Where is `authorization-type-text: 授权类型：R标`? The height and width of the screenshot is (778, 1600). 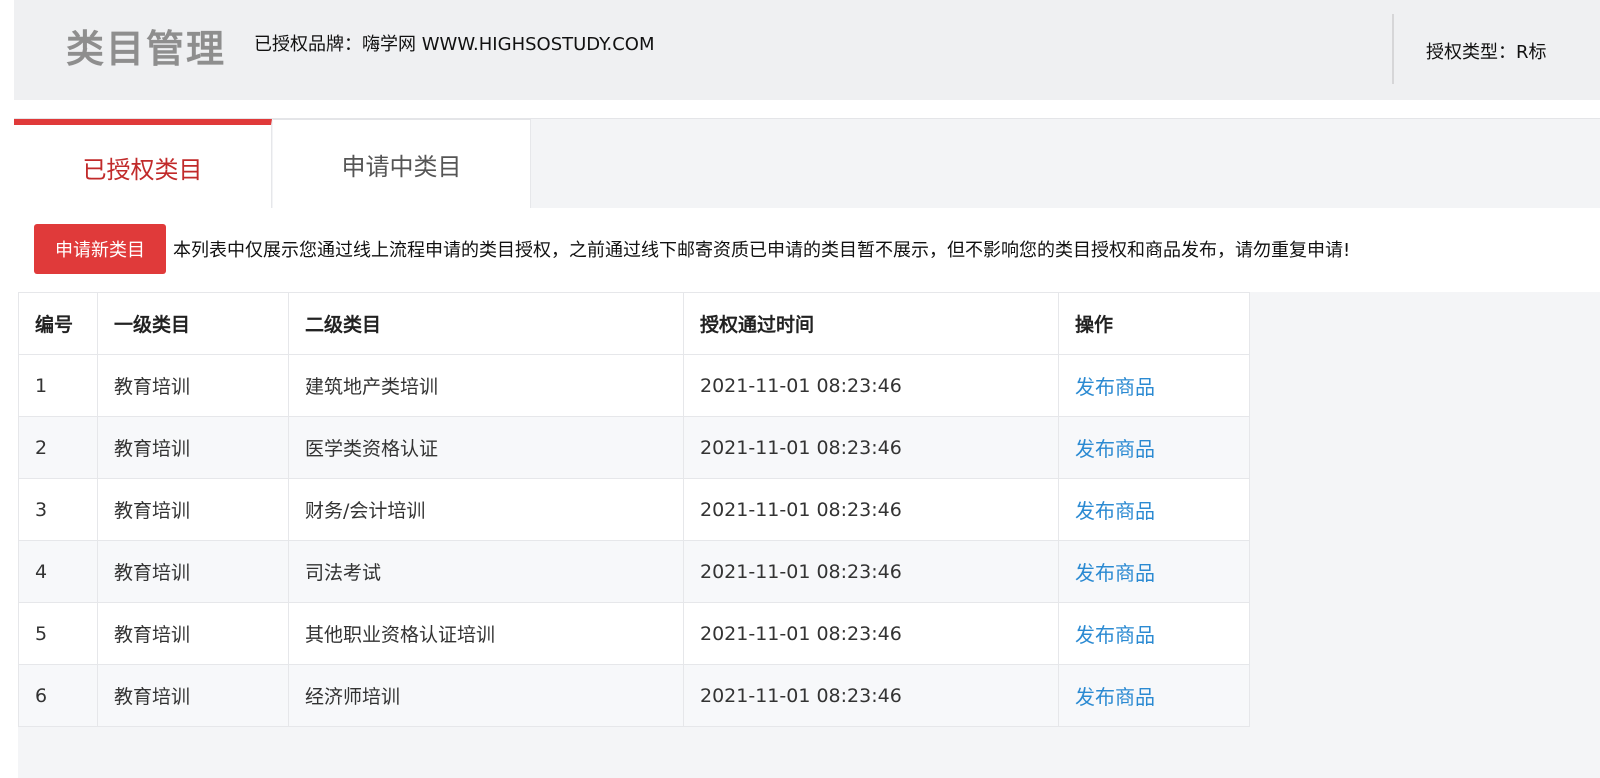 authorization-type-text: 授权类型：R标 is located at coordinates (1486, 52).